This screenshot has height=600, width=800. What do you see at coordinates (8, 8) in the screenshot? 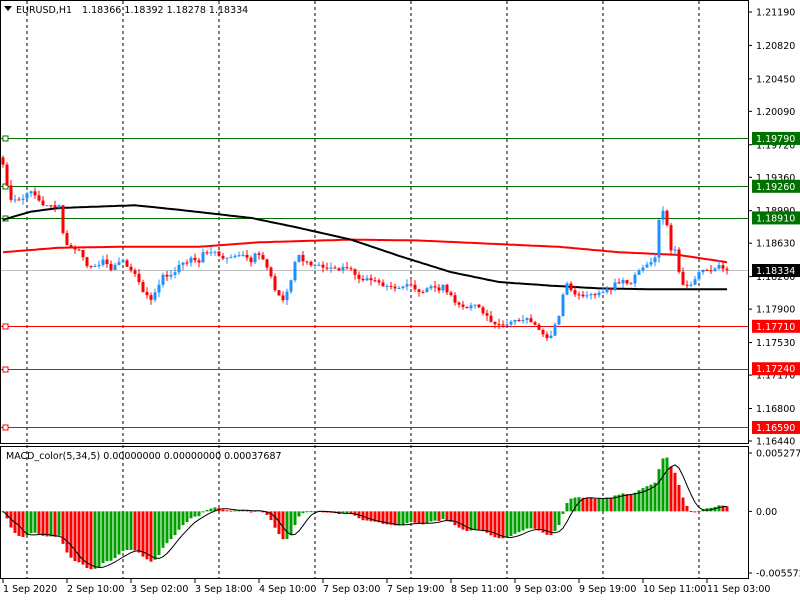
I see `collapse-triangle-icon` at bounding box center [8, 8].